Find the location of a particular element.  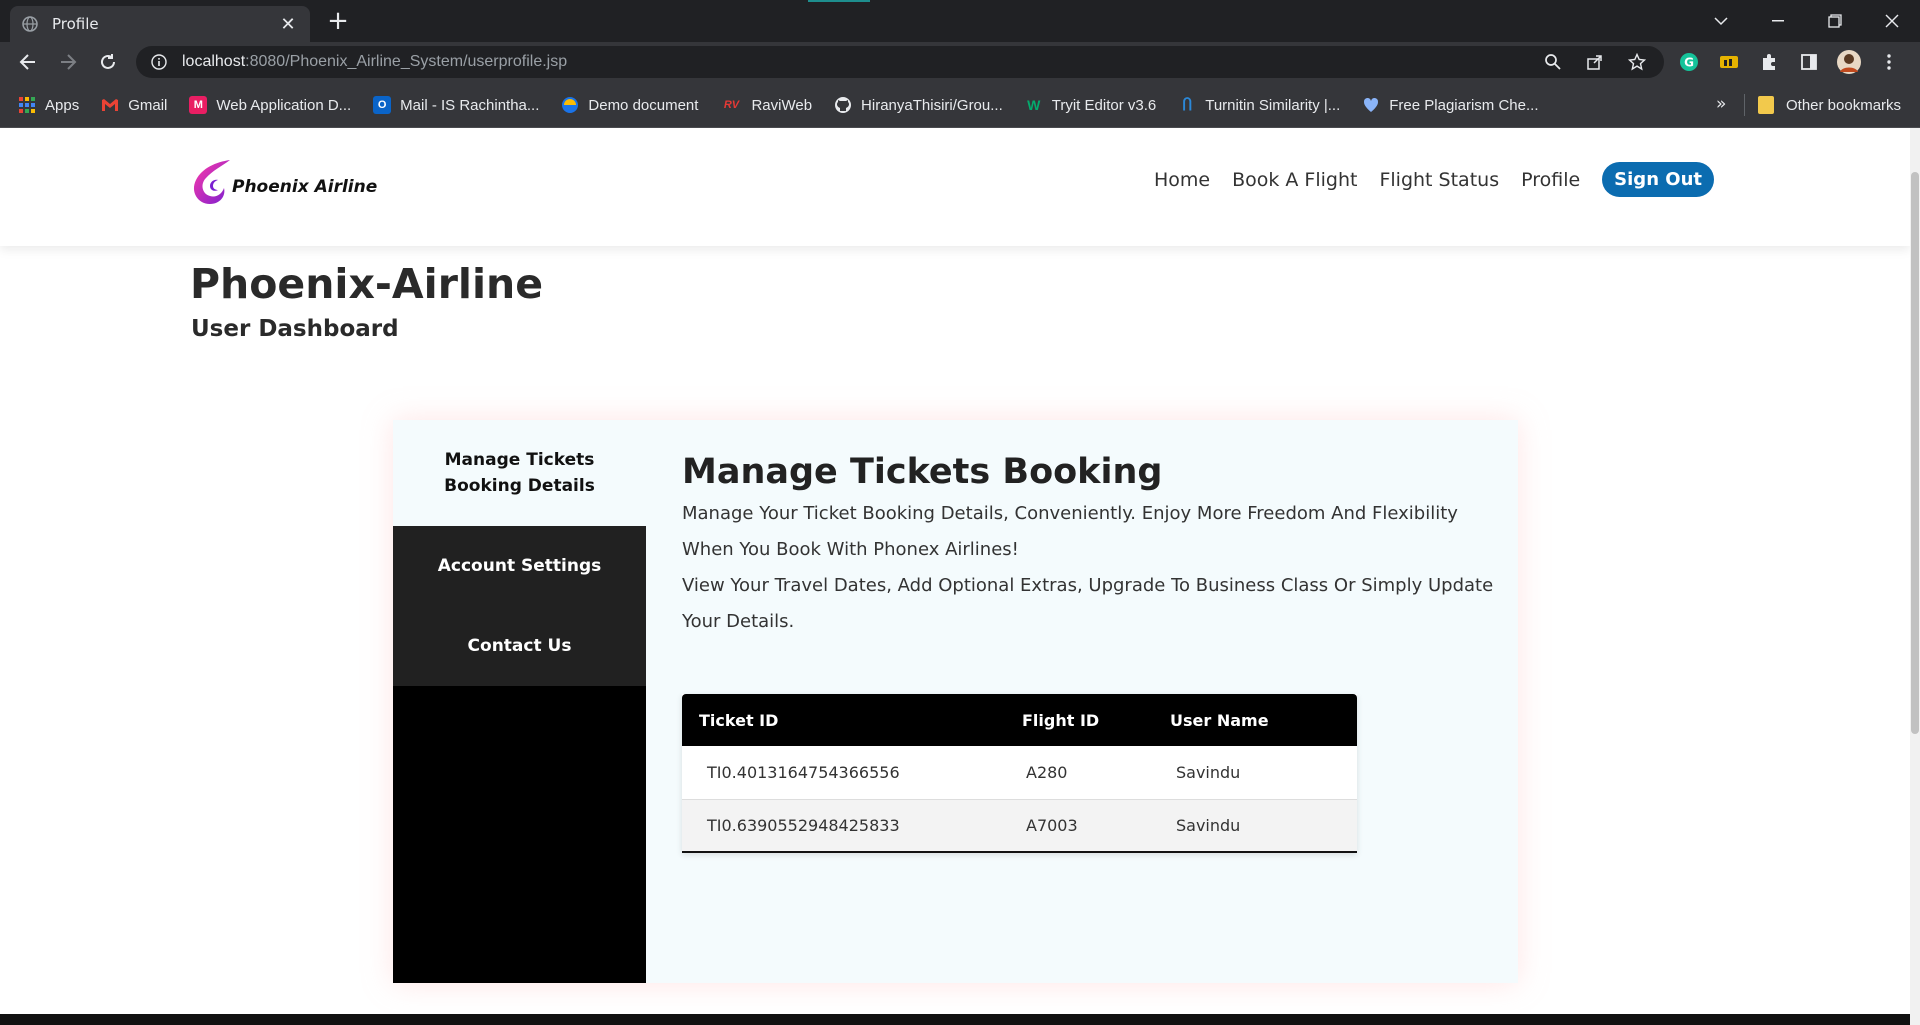

window-controls is located at coordinates (1806, 21).